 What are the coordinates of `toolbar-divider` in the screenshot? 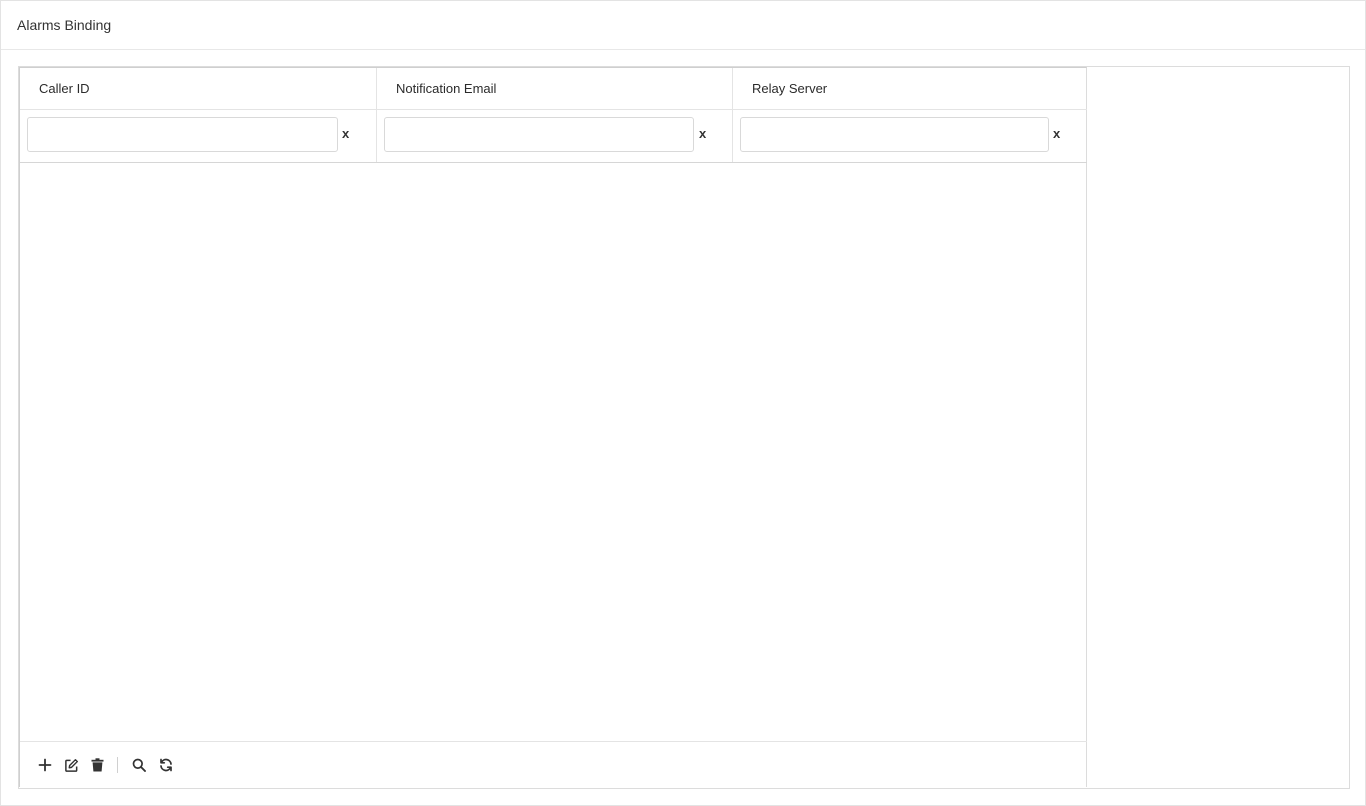 It's located at (117, 765).